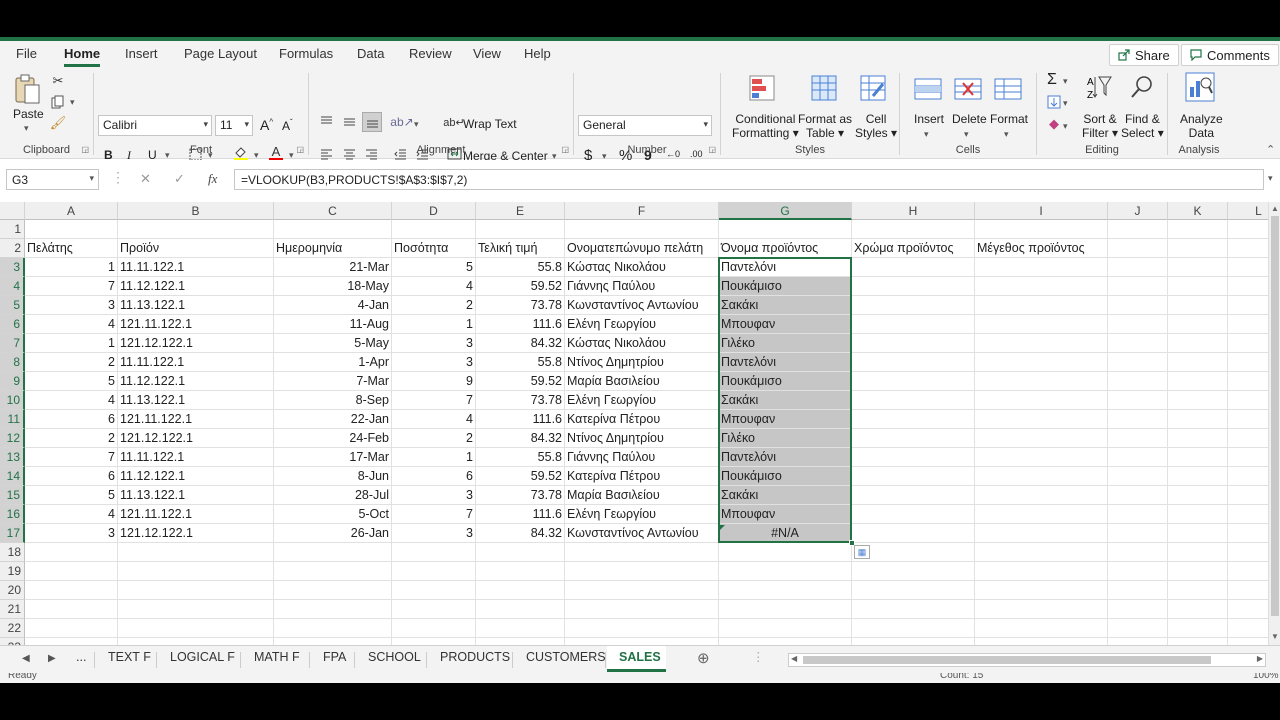  Describe the element at coordinates (196, 495) in the screenshot. I see `cell-b15: 11.13.122.1` at that location.